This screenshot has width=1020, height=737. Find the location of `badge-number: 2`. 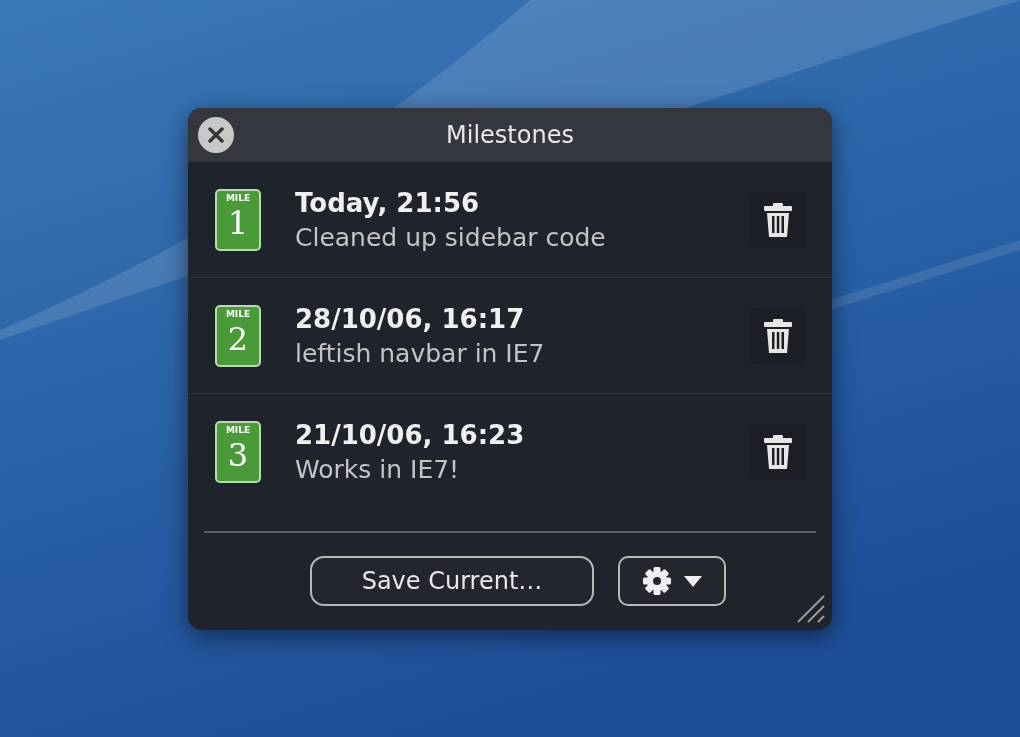

badge-number: 2 is located at coordinates (238, 338).